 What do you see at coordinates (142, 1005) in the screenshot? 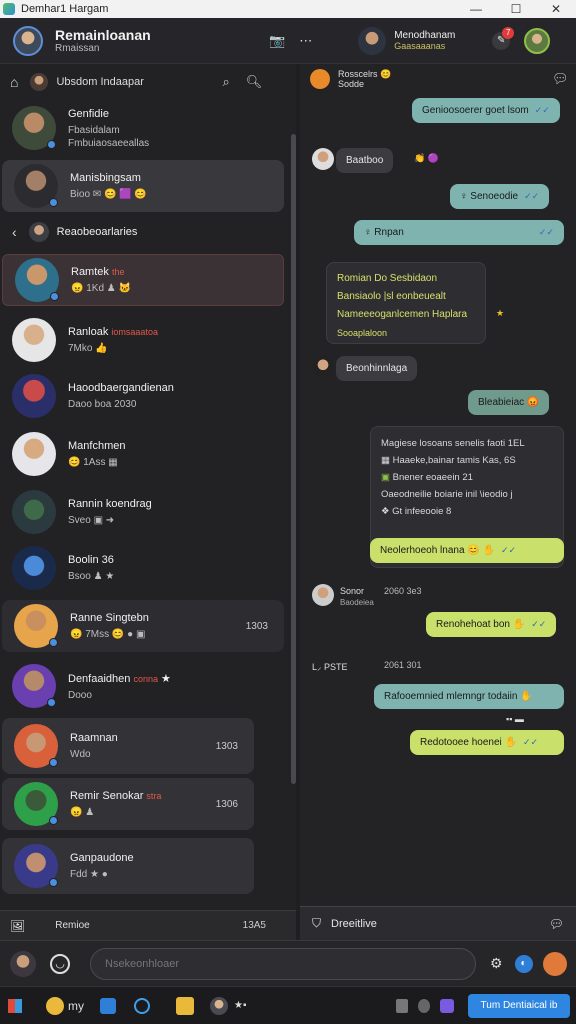
I see `browser-icon` at bounding box center [142, 1005].